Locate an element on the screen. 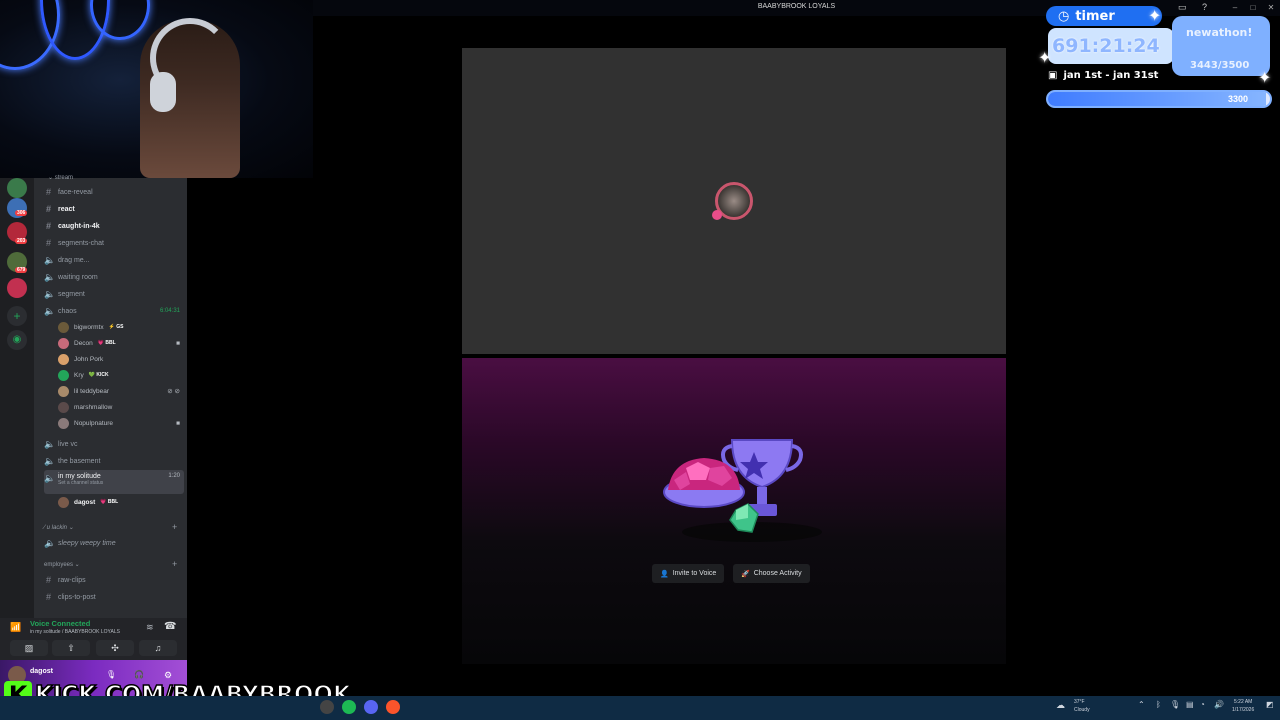 The height and width of the screenshot is (720, 1280). network-icon: ▤ is located at coordinates (1190, 704).